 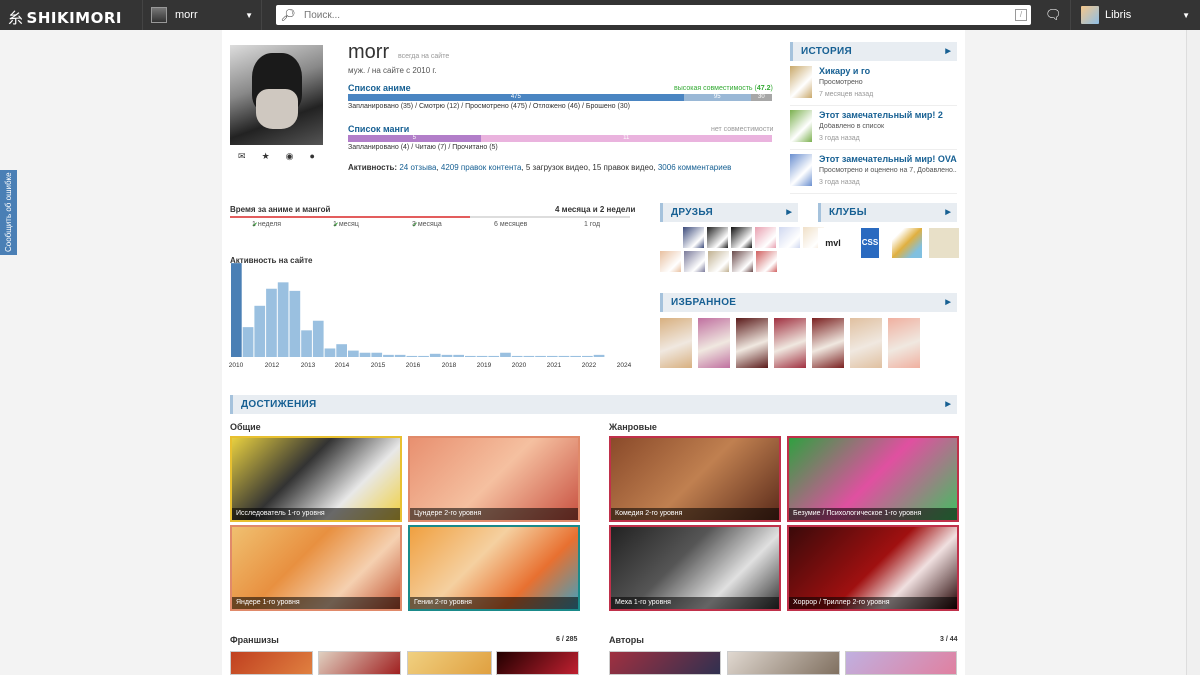 I want to click on history-header: ИСТОРИЯ ▶, so click(x=873, y=51).